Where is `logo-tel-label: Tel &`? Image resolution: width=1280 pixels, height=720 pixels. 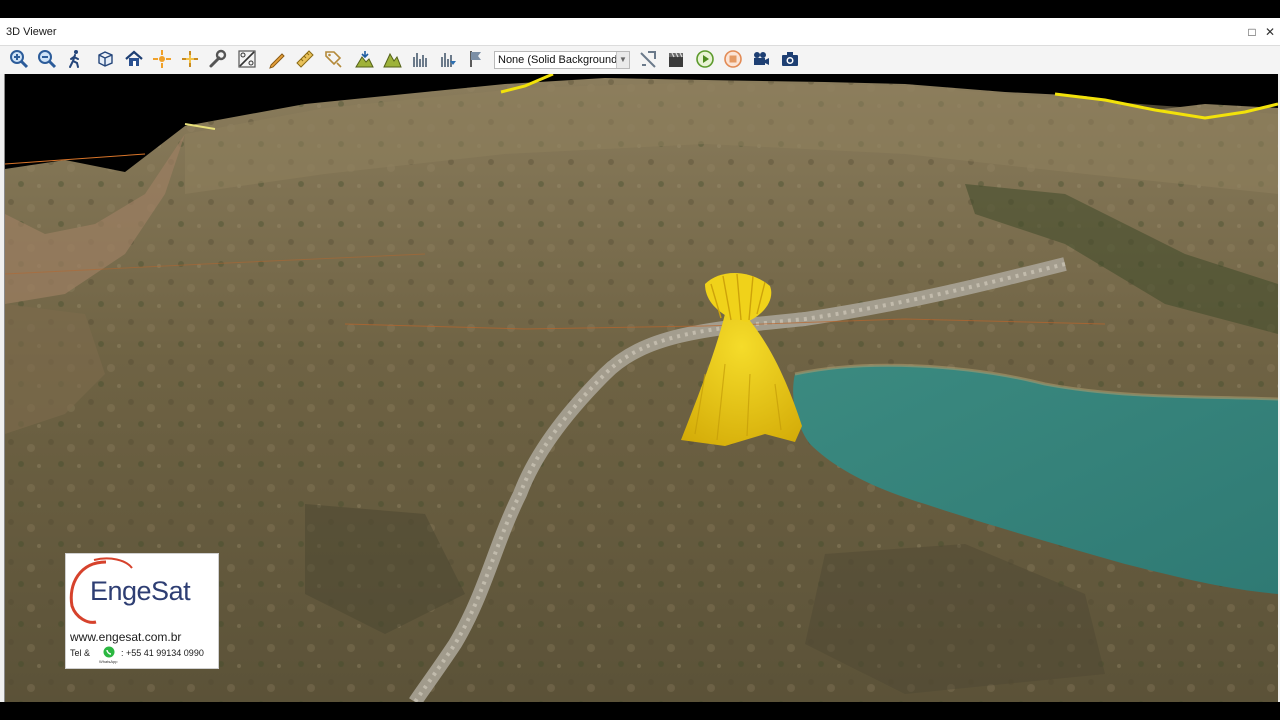
logo-tel-label: Tel & is located at coordinates (80, 653).